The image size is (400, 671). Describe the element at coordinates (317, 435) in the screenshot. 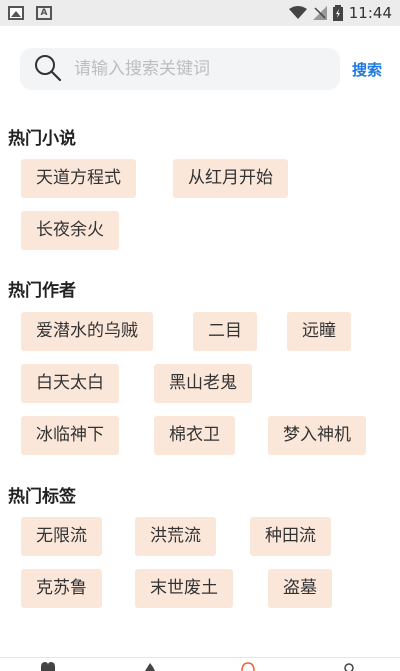

I see `tag-author: 梦入神机` at that location.